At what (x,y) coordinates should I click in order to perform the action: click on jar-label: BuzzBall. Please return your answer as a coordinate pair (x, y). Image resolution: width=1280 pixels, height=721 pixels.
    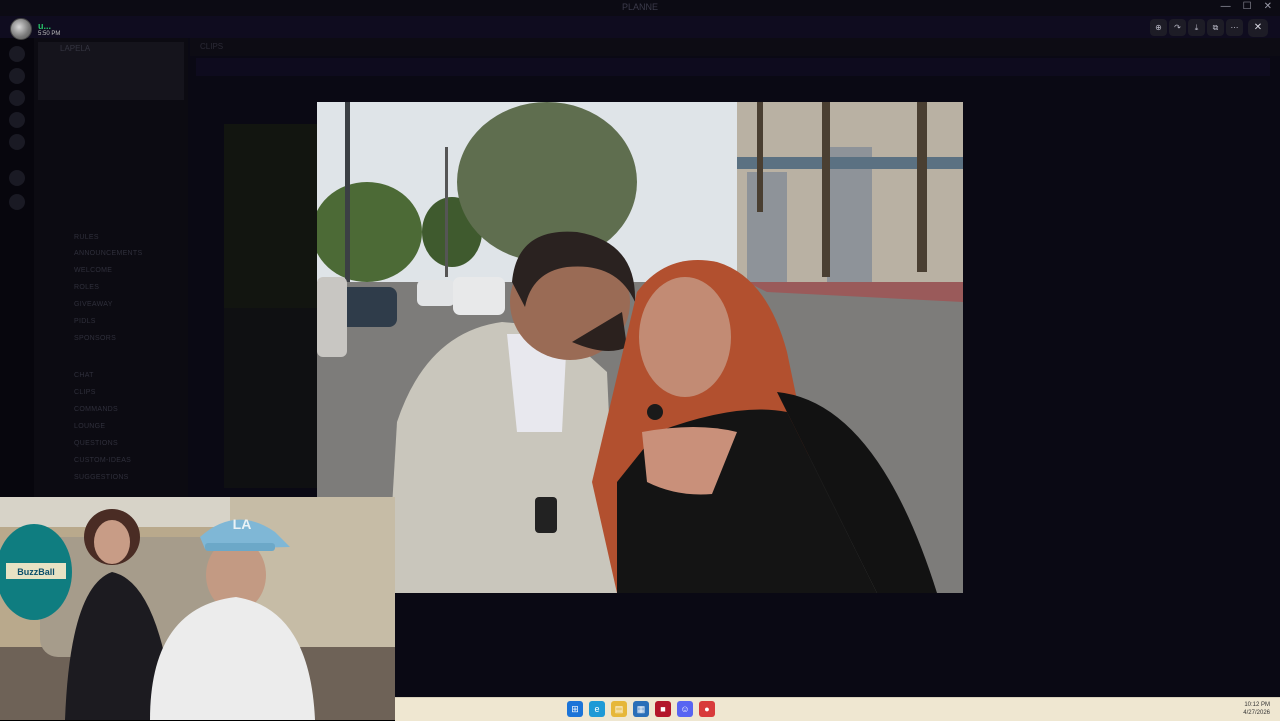
    Looking at the image, I should click on (36, 572).